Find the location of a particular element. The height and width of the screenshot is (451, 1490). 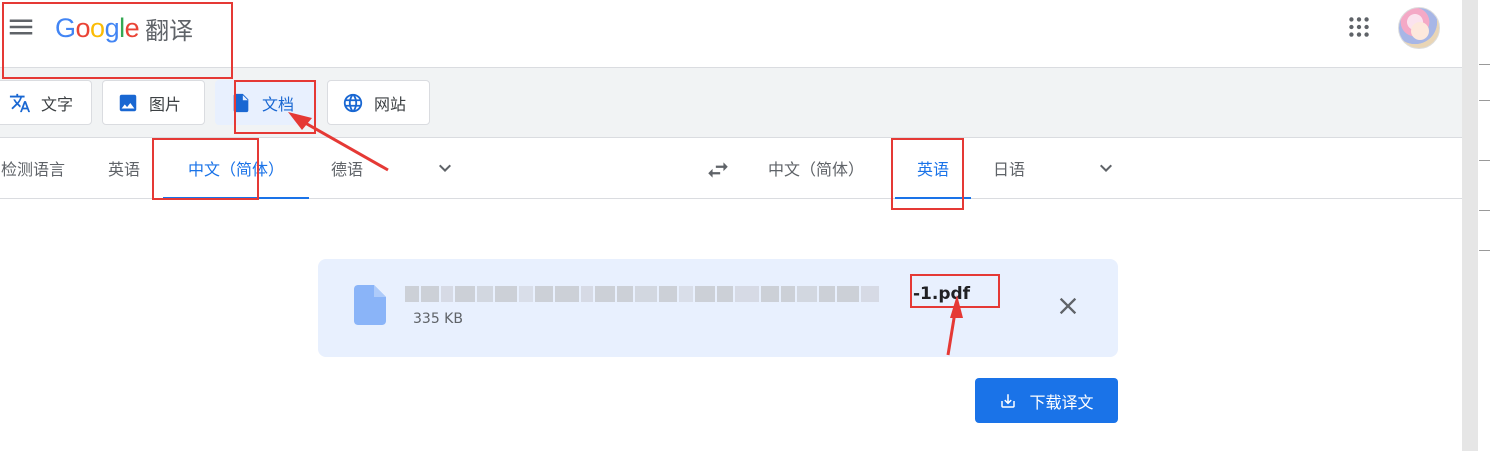

close-icon is located at coordinates (1068, 306).